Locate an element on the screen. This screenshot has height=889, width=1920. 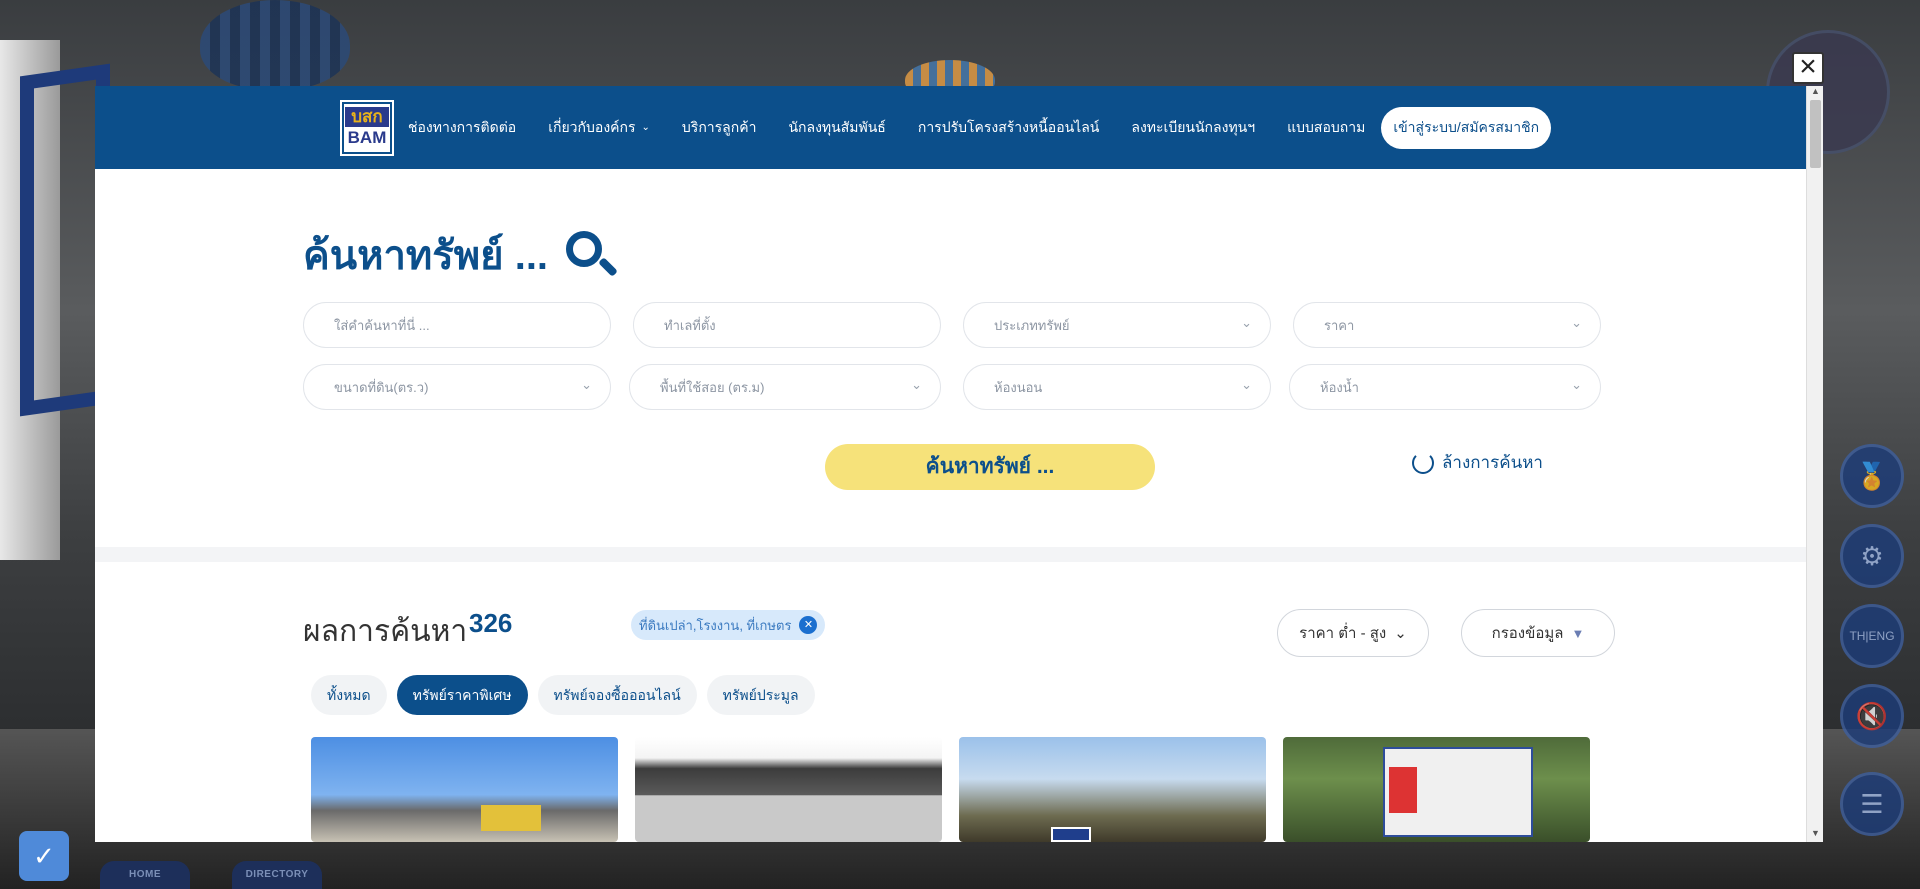
nav-item-investor-register: ลงทะเบียนนักลงทุนฯ is located at coordinates (1193, 128).